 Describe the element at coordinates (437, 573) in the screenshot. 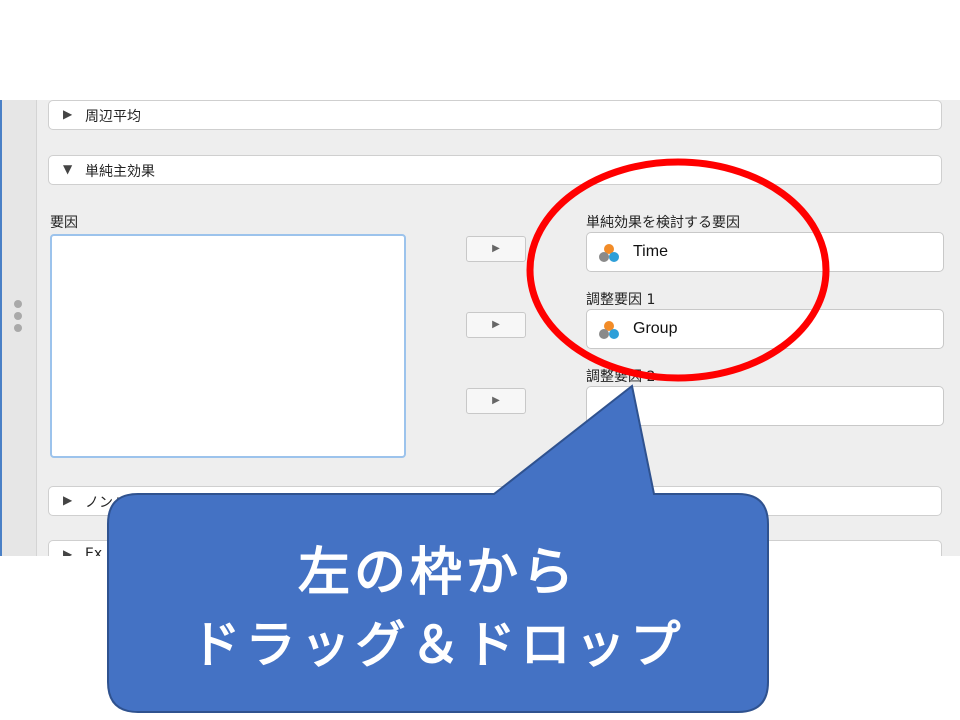

I see `callout-line-1: 左の枠から` at that location.